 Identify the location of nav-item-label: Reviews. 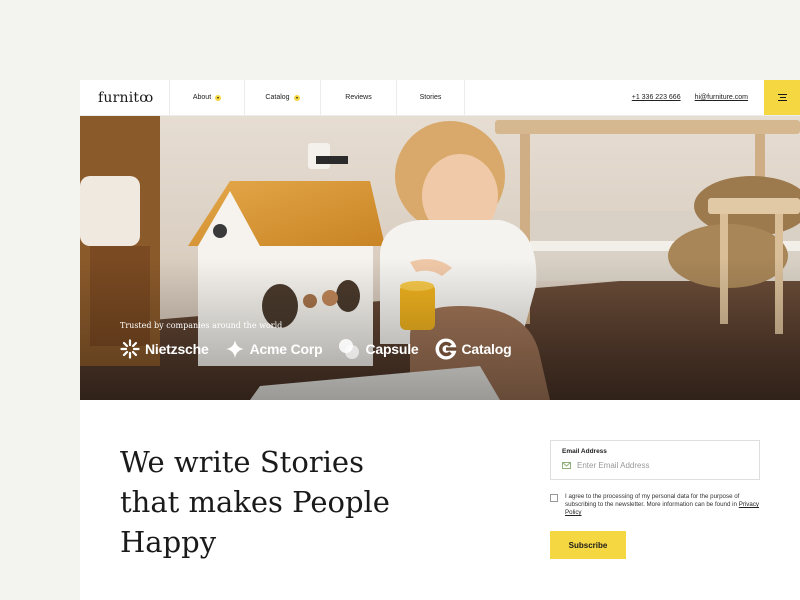
(358, 97).